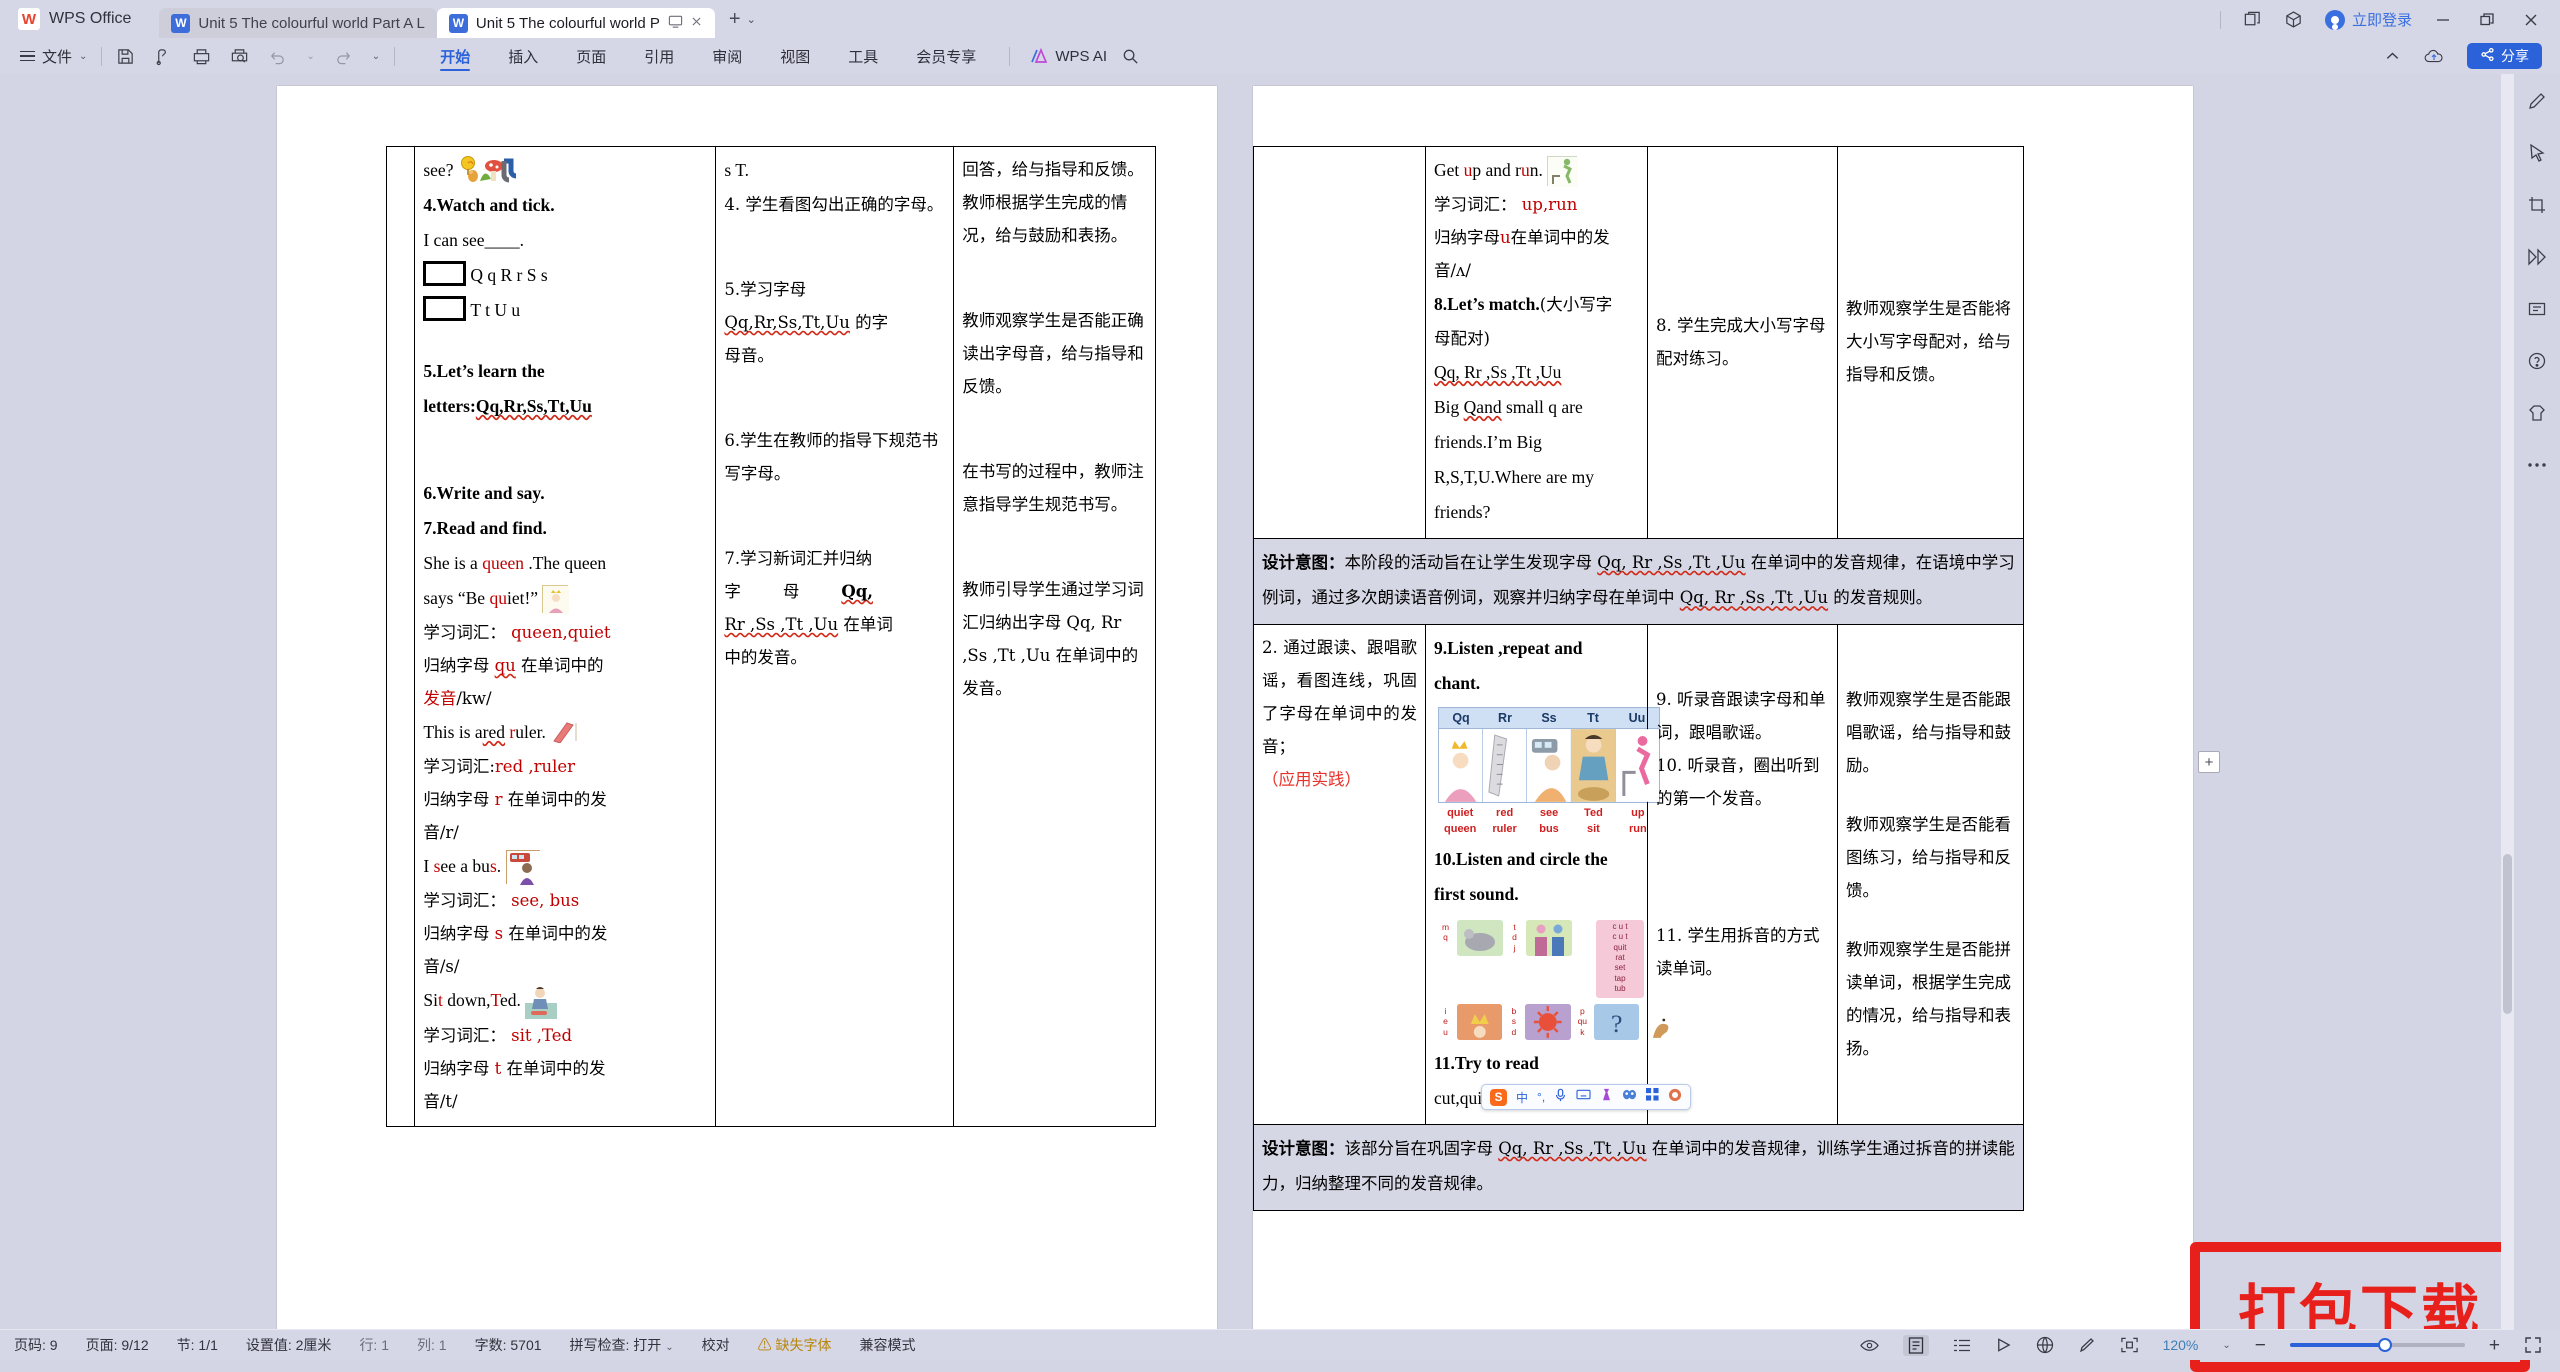  Describe the element at coordinates (2252, 19) in the screenshot. I see `window-clone-icon` at that location.